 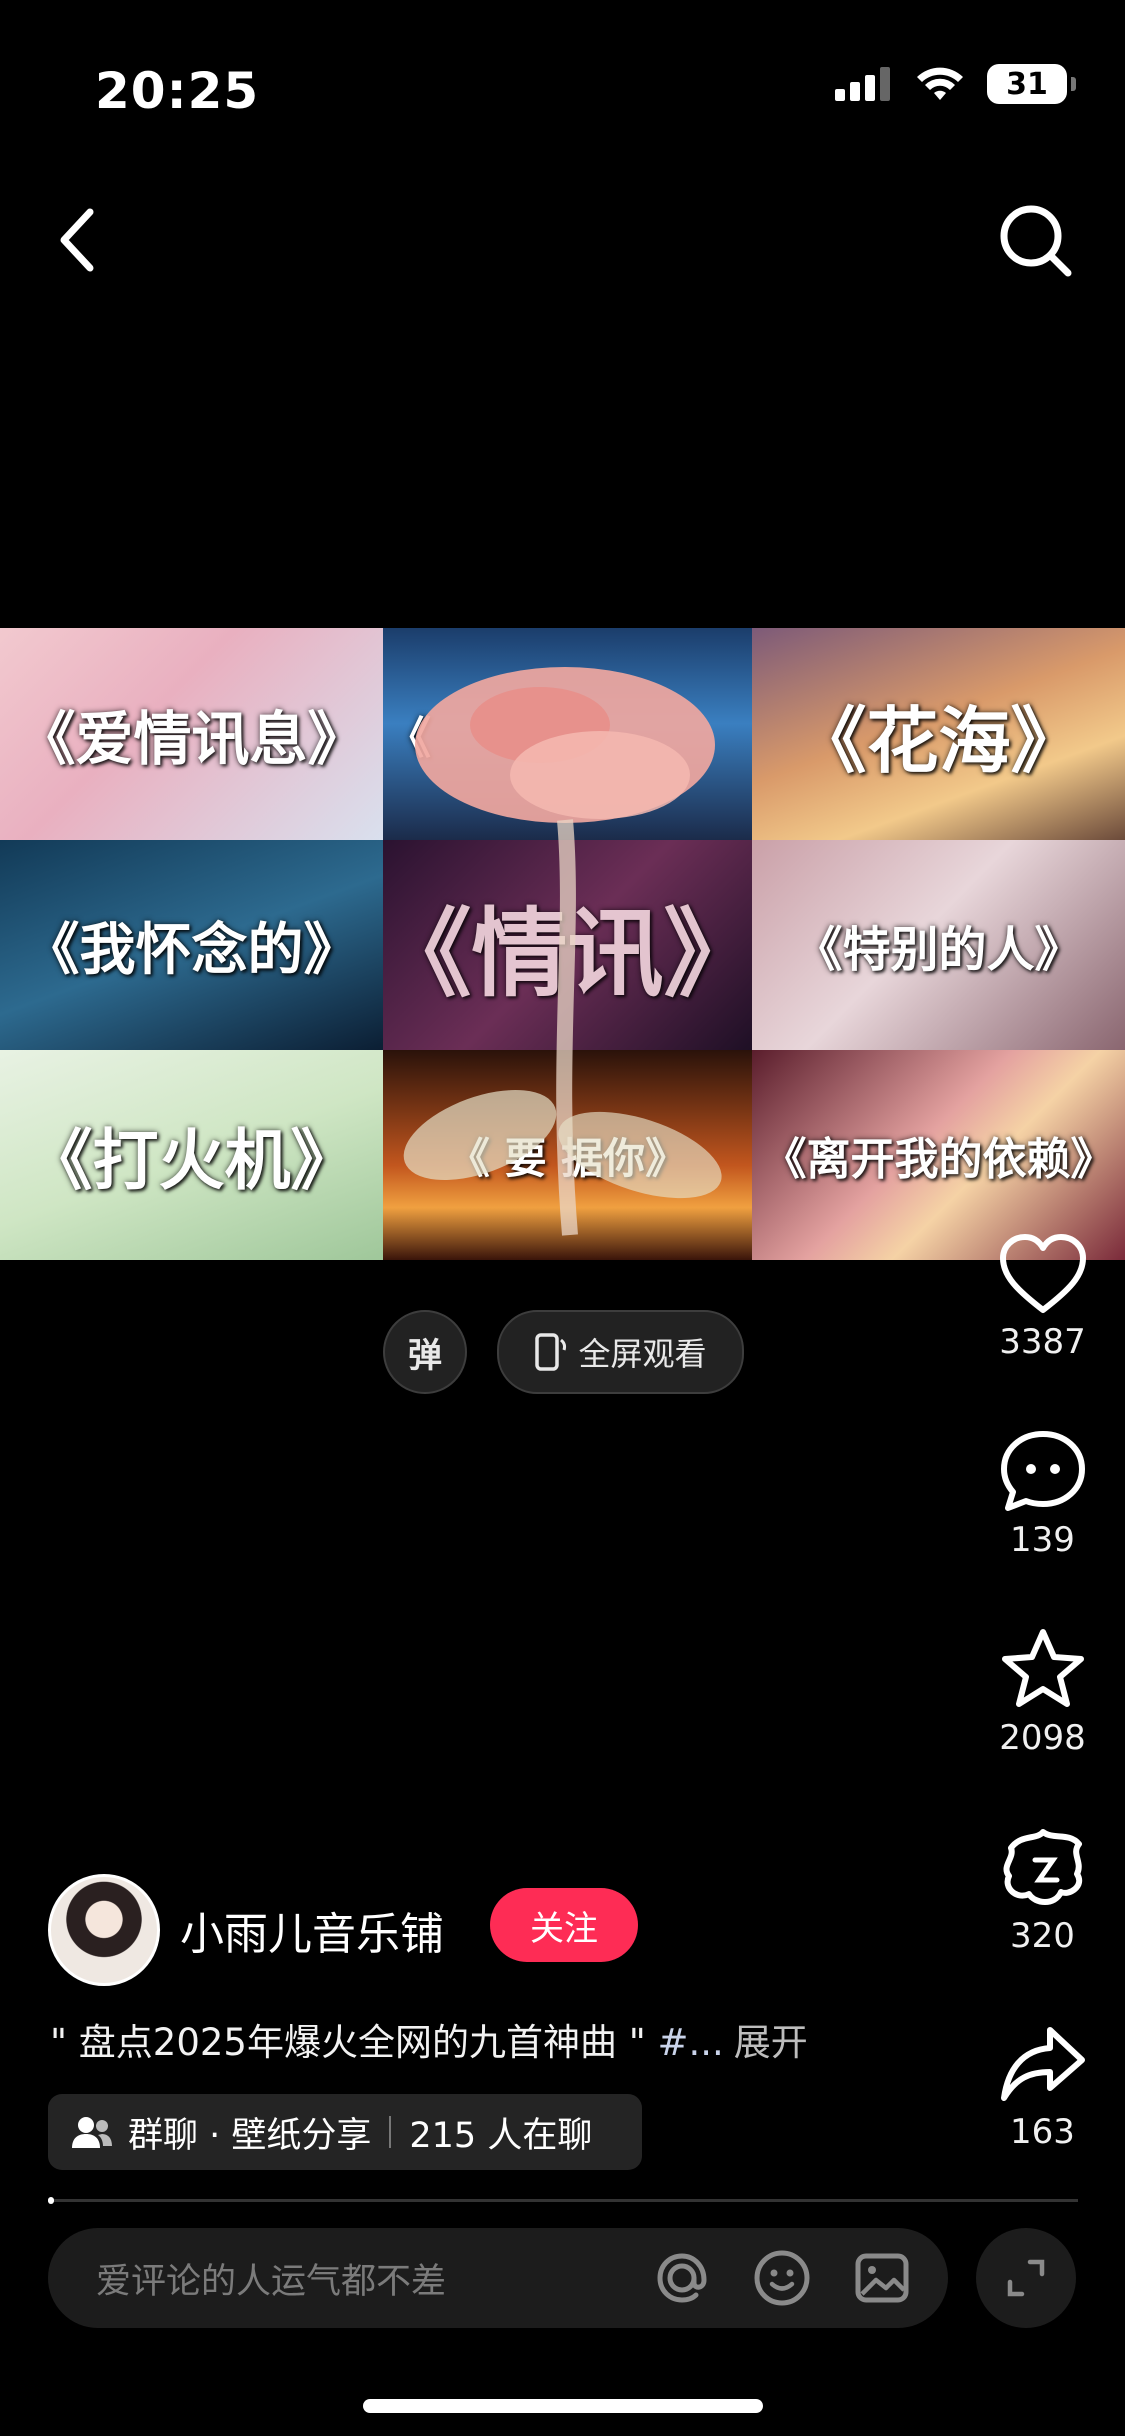 What do you see at coordinates (1042, 1540) in the screenshot?
I see `comment-count: 139` at bounding box center [1042, 1540].